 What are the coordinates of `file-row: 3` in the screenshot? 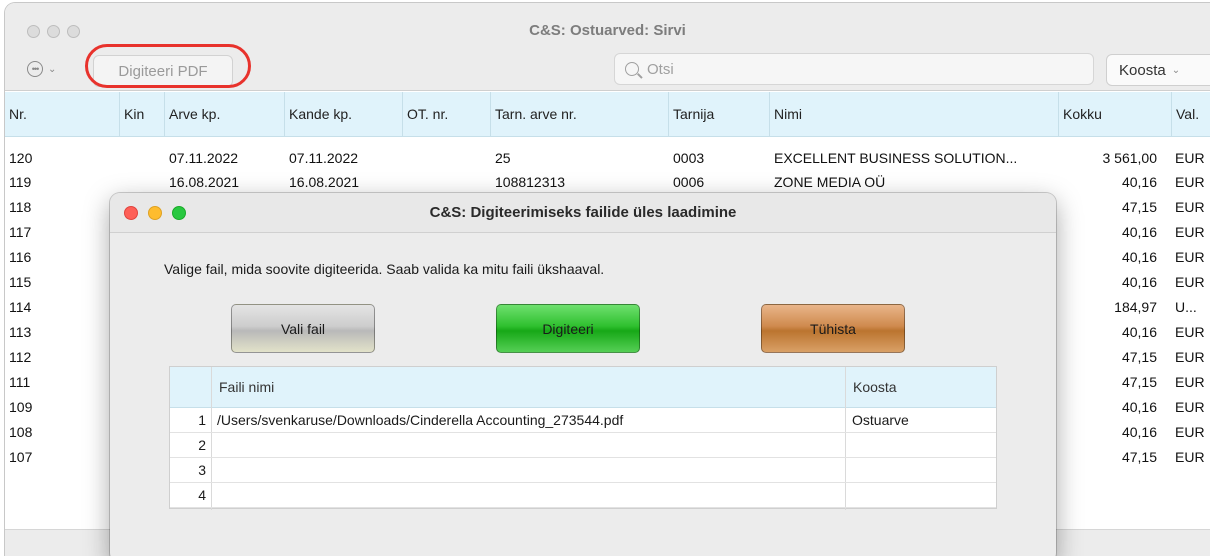 It's located at (583, 470).